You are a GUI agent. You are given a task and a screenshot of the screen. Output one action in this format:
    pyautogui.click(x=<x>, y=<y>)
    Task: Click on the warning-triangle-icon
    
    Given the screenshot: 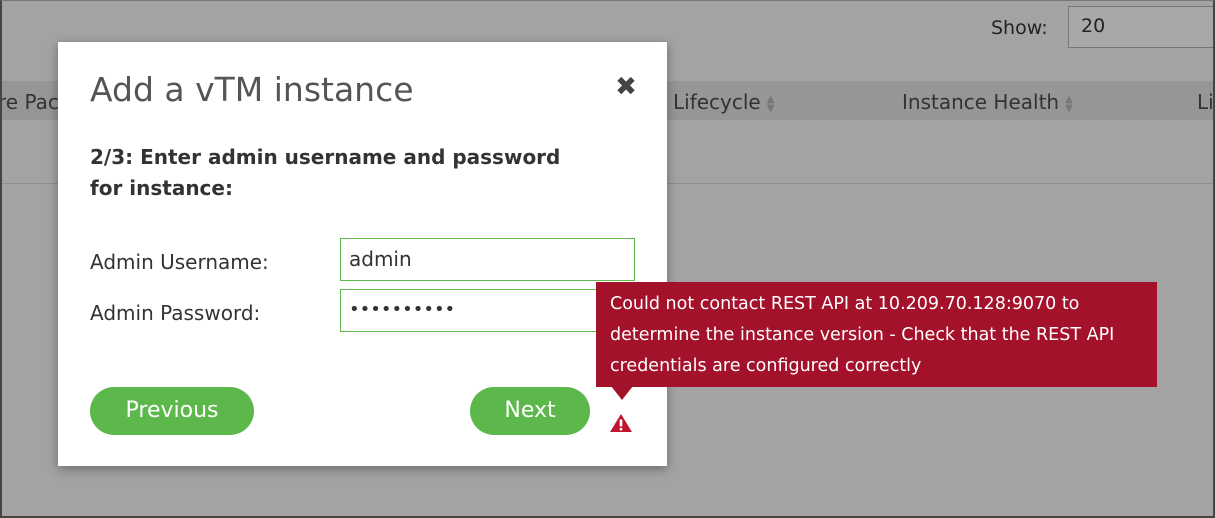 What is the action you would take?
    pyautogui.click(x=621, y=423)
    